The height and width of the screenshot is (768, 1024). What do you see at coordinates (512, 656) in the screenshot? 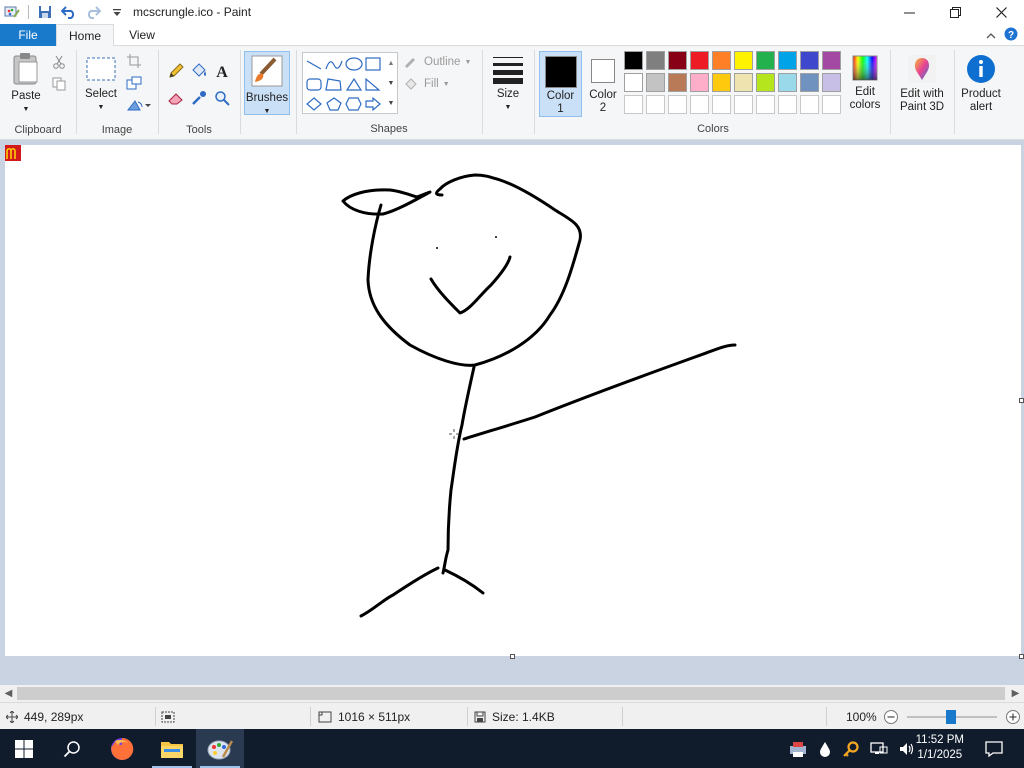
I see `resize-handle-bottom` at bounding box center [512, 656].